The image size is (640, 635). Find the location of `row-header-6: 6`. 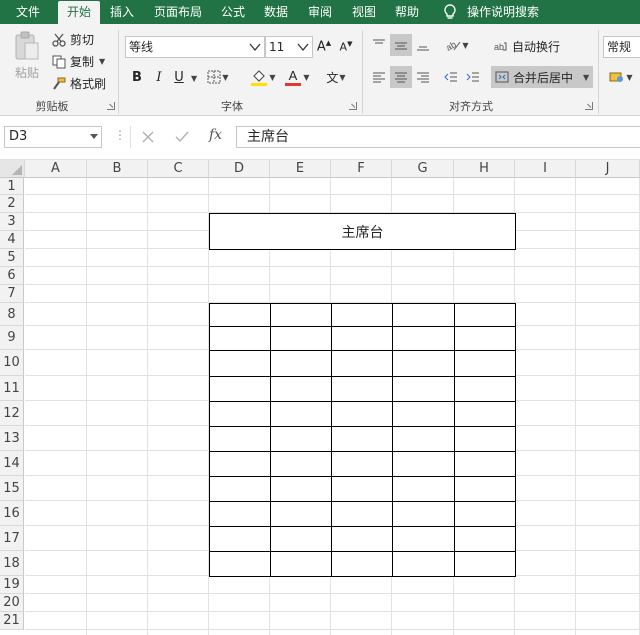

row-header-6: 6 is located at coordinates (12, 276).